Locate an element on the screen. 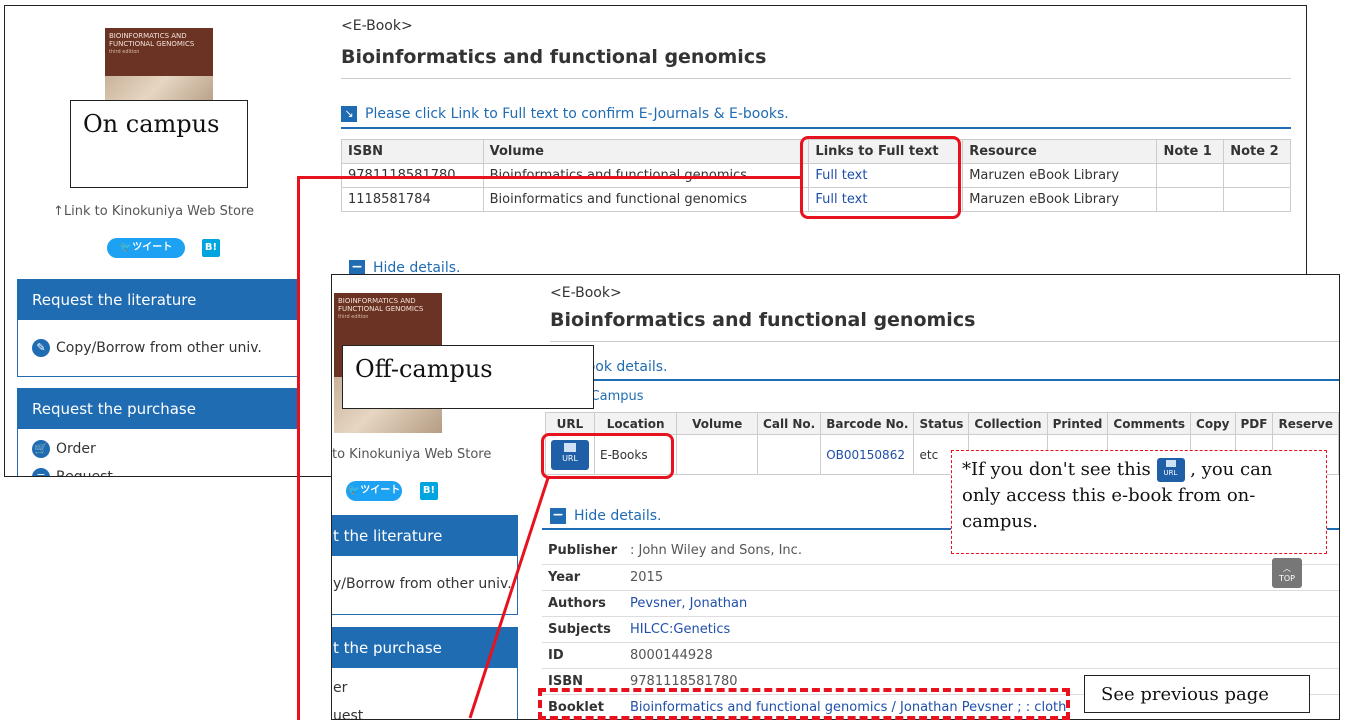  col-isbn: ISBN is located at coordinates (412, 151).